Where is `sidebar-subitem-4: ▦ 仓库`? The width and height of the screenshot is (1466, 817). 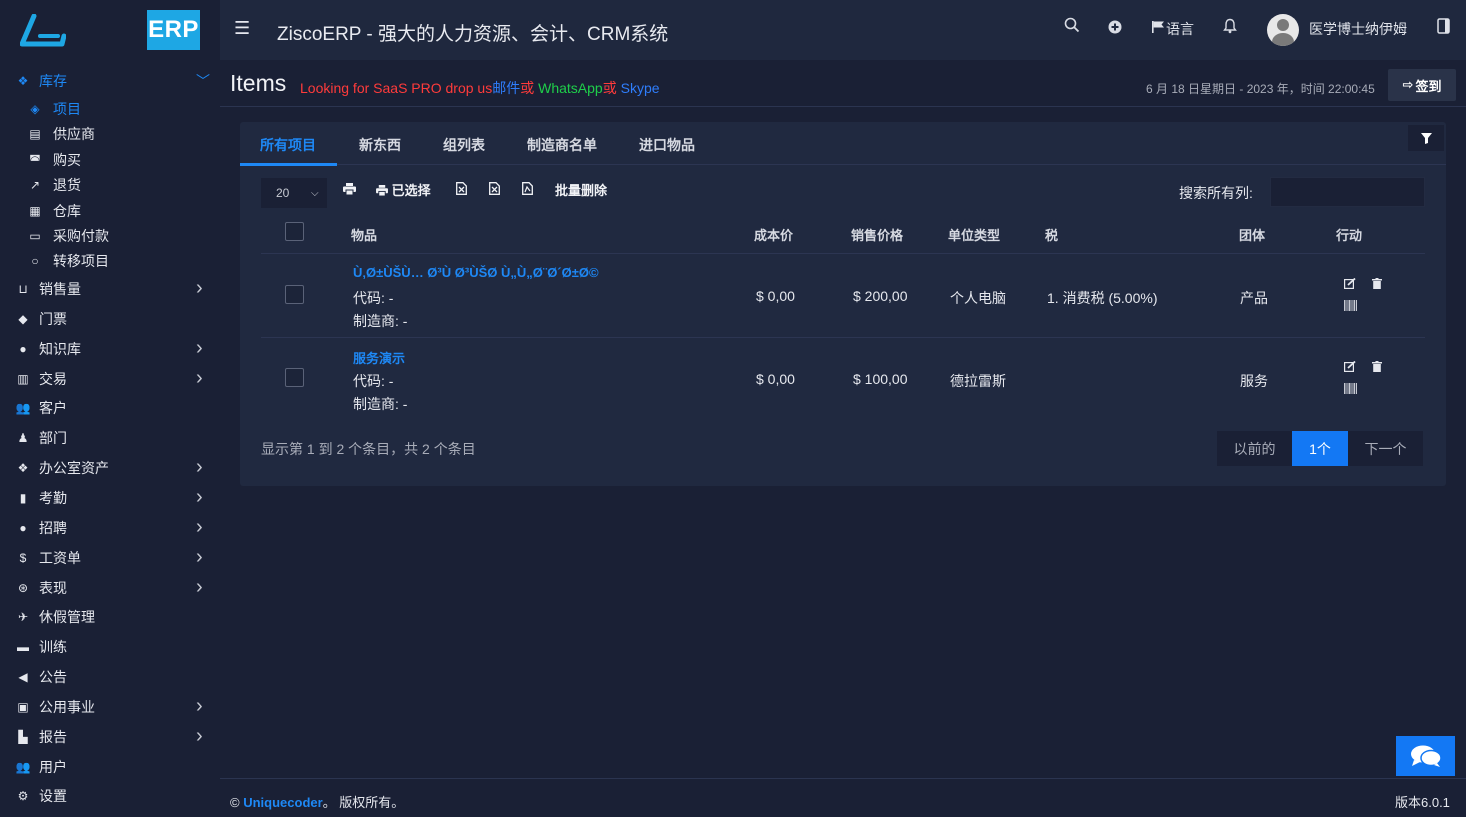 sidebar-subitem-4: ▦ 仓库 is located at coordinates (110, 211).